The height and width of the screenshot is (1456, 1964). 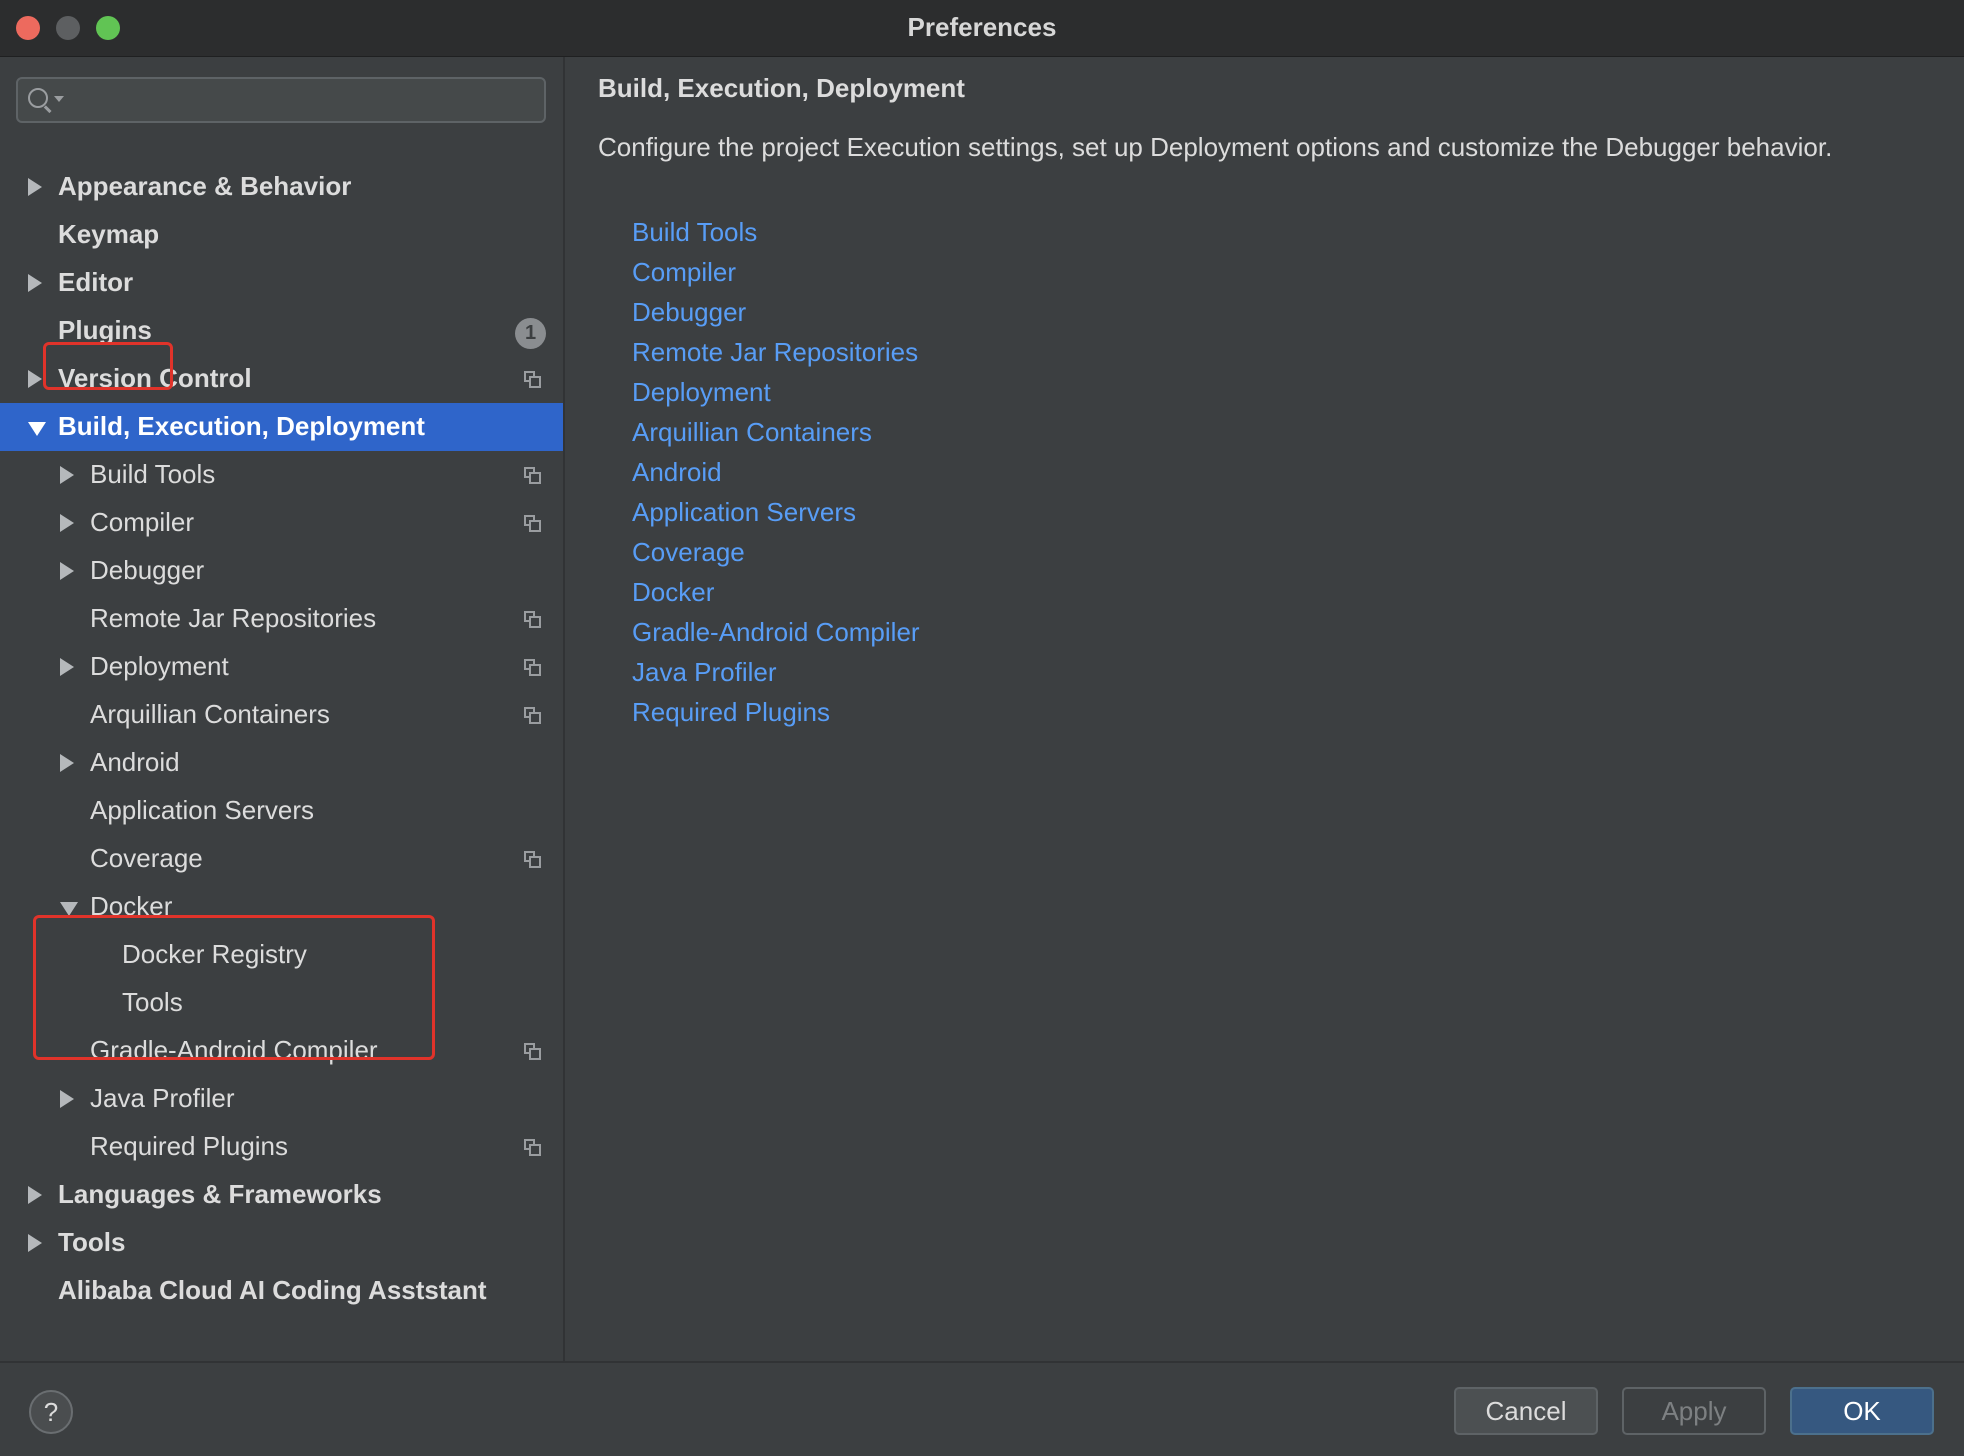 I want to click on ok-button: OK, so click(x=1862, y=1411).